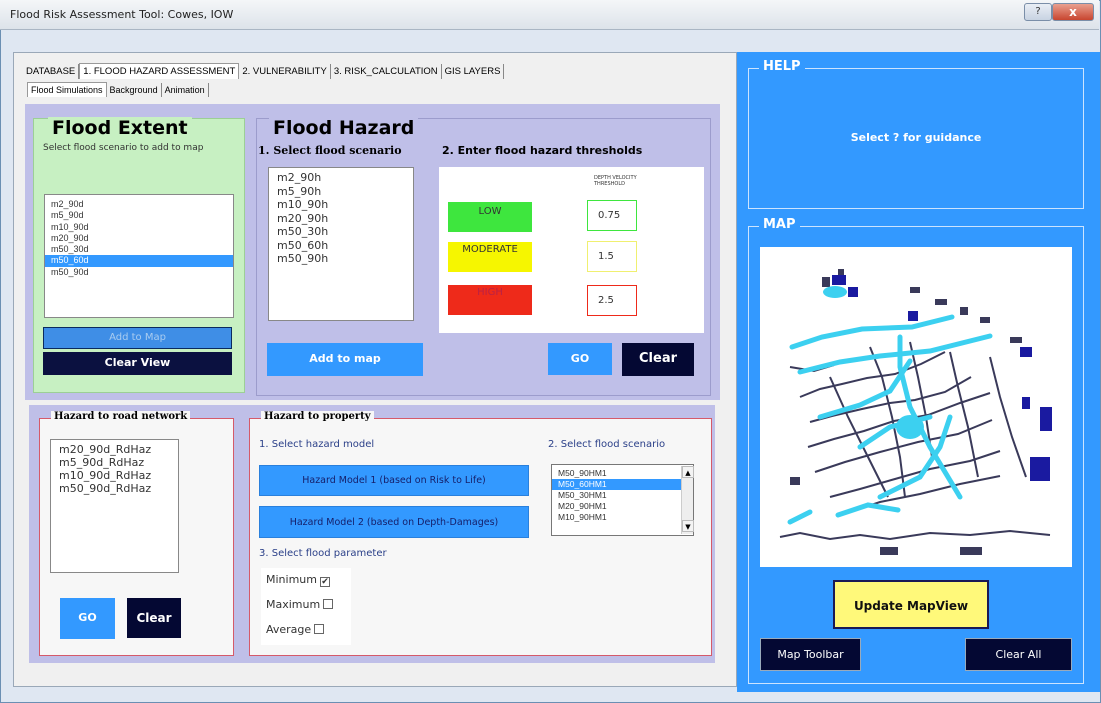 Image resolution: width=1101 pixels, height=703 pixels. Describe the element at coordinates (688, 472) in the screenshot. I see `scroll-up-icon: ▲` at that location.